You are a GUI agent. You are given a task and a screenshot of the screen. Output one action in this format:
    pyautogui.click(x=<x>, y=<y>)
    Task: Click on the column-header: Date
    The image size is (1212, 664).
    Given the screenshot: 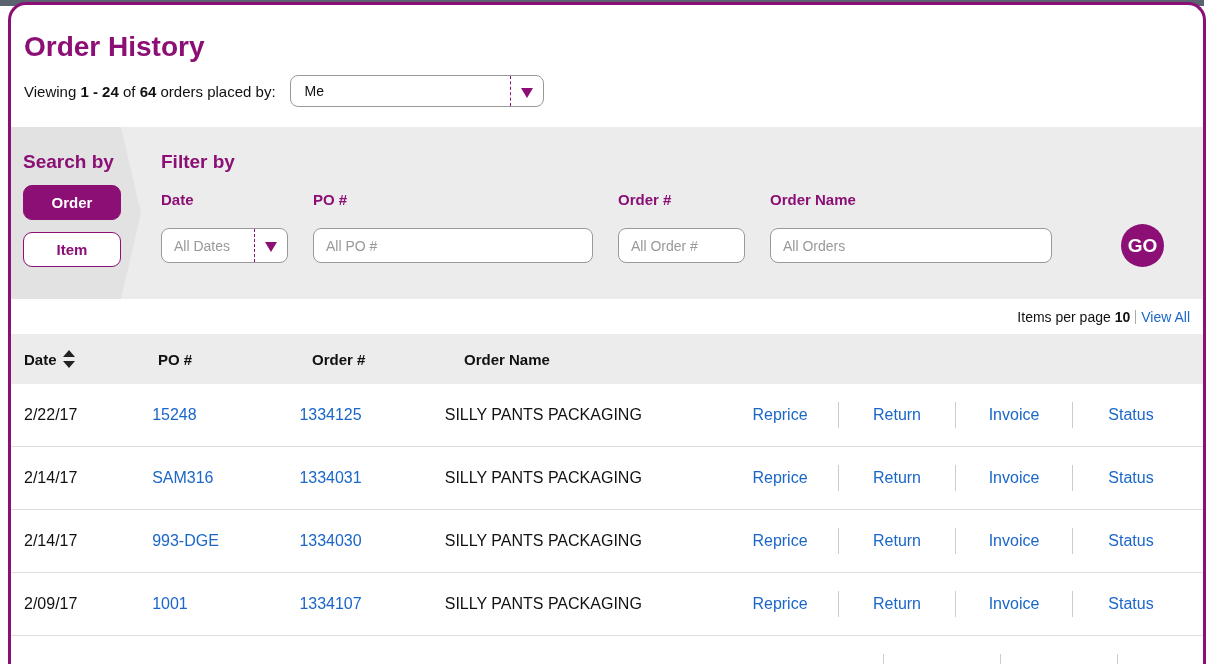 What is the action you would take?
    pyautogui.click(x=40, y=359)
    